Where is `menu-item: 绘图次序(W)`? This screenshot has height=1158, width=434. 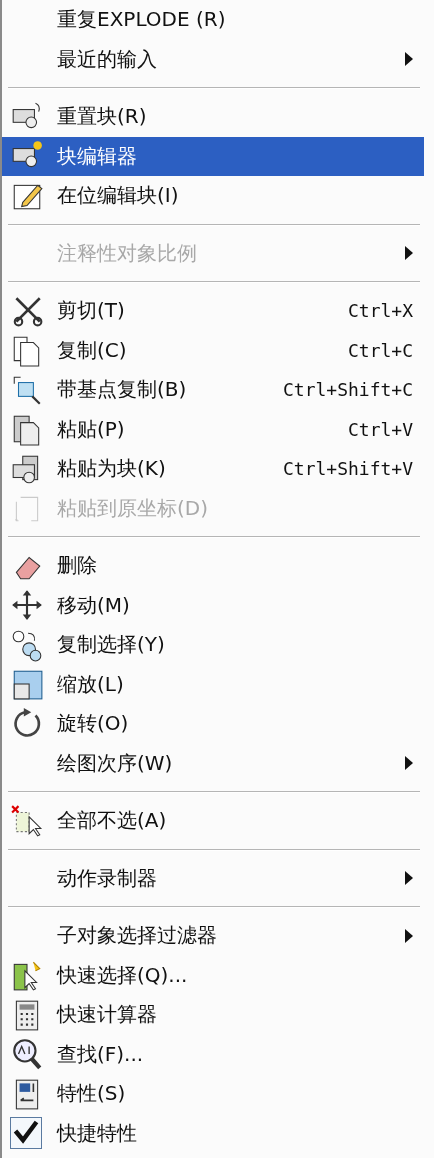 menu-item: 绘图次序(W) is located at coordinates (216, 763).